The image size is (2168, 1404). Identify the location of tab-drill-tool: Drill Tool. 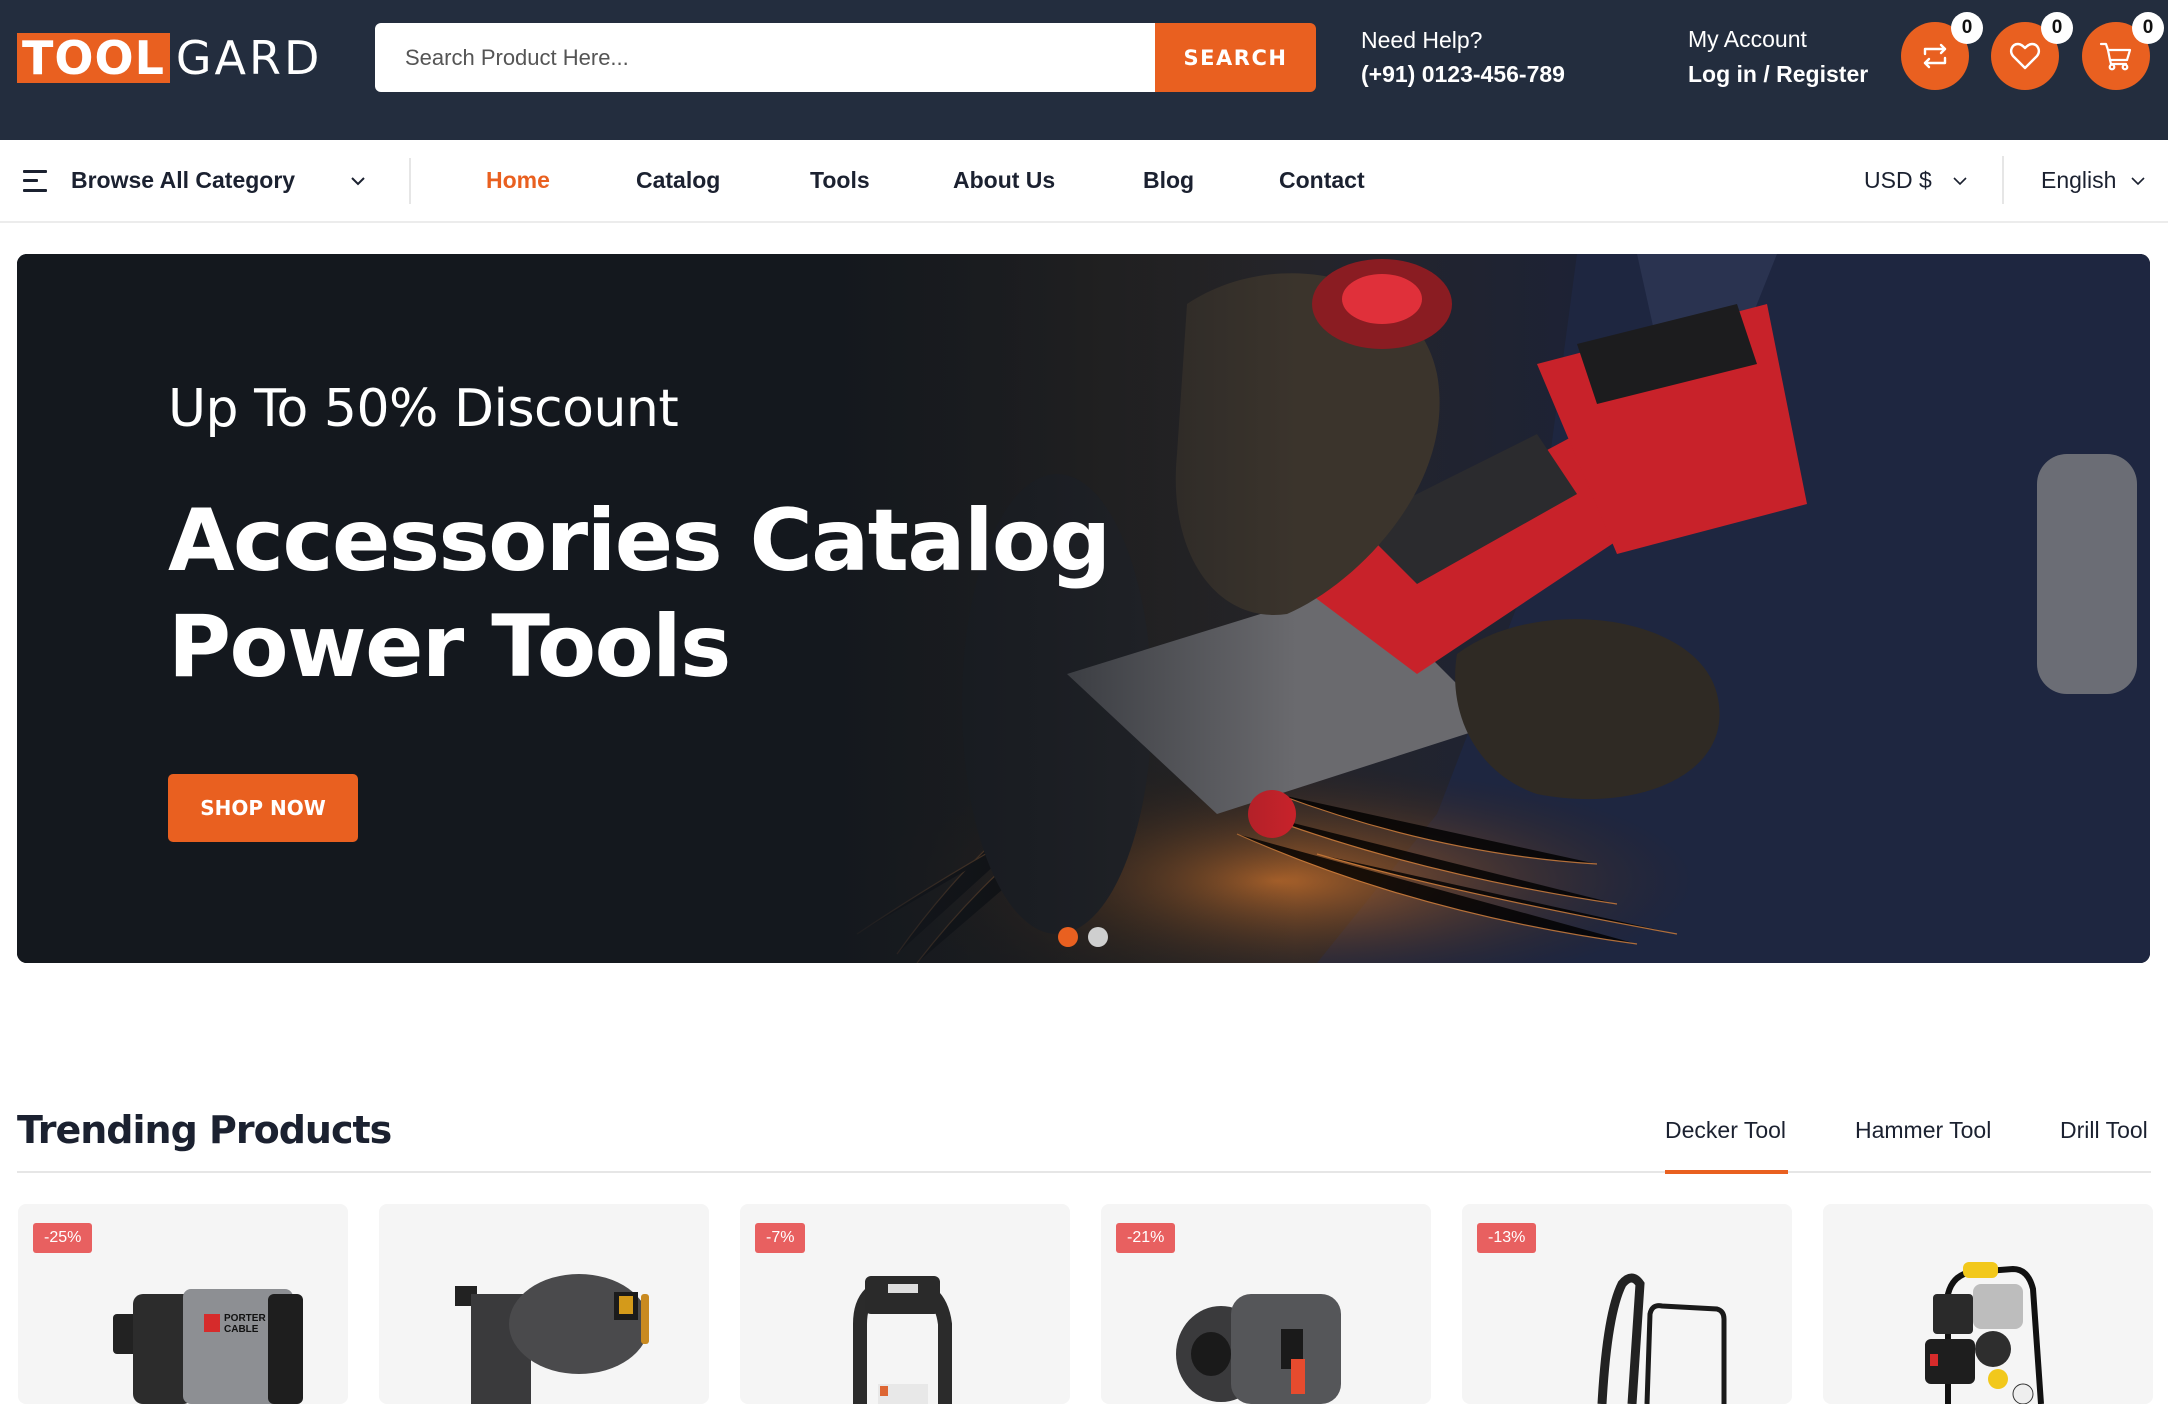
(2104, 1130).